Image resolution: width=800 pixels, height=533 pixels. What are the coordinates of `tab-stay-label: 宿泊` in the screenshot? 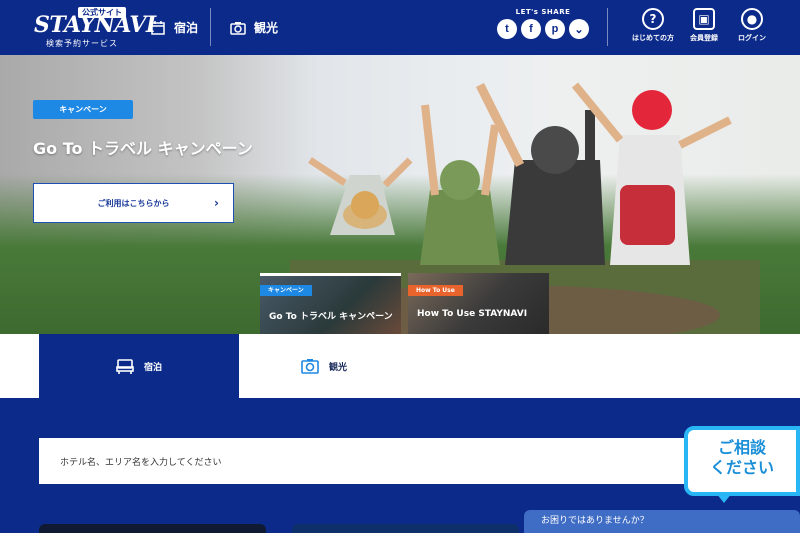 It's located at (152, 367).